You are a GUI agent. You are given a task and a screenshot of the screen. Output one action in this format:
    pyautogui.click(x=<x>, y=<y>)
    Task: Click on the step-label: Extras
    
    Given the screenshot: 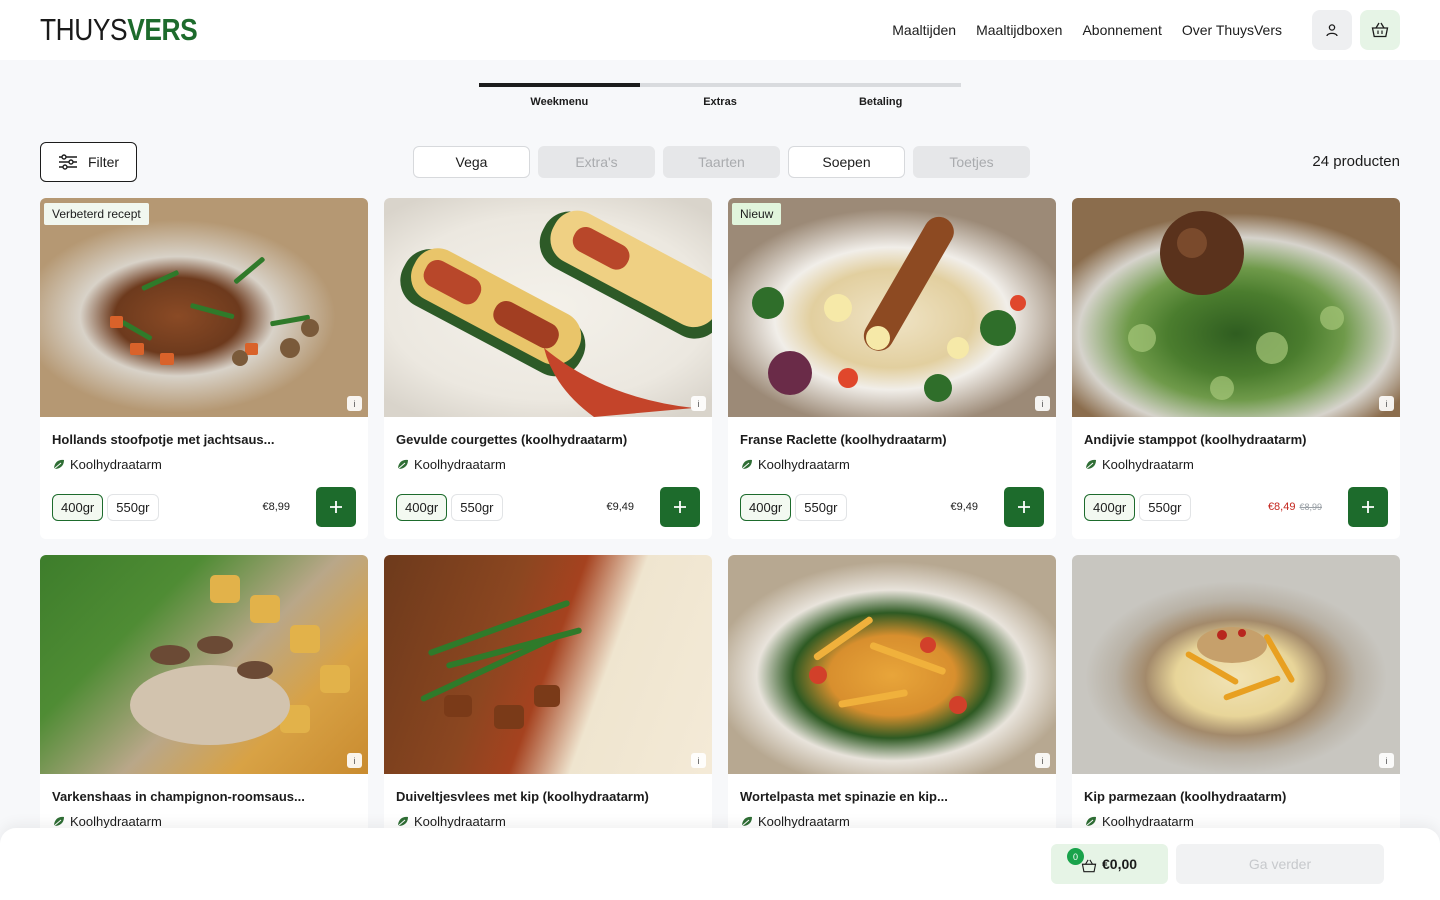 What is the action you would take?
    pyautogui.click(x=720, y=102)
    